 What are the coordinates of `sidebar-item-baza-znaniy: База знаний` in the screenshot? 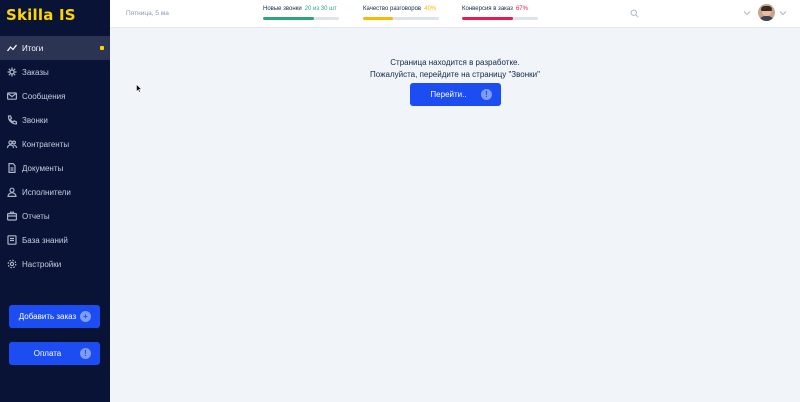 It's located at (55, 240).